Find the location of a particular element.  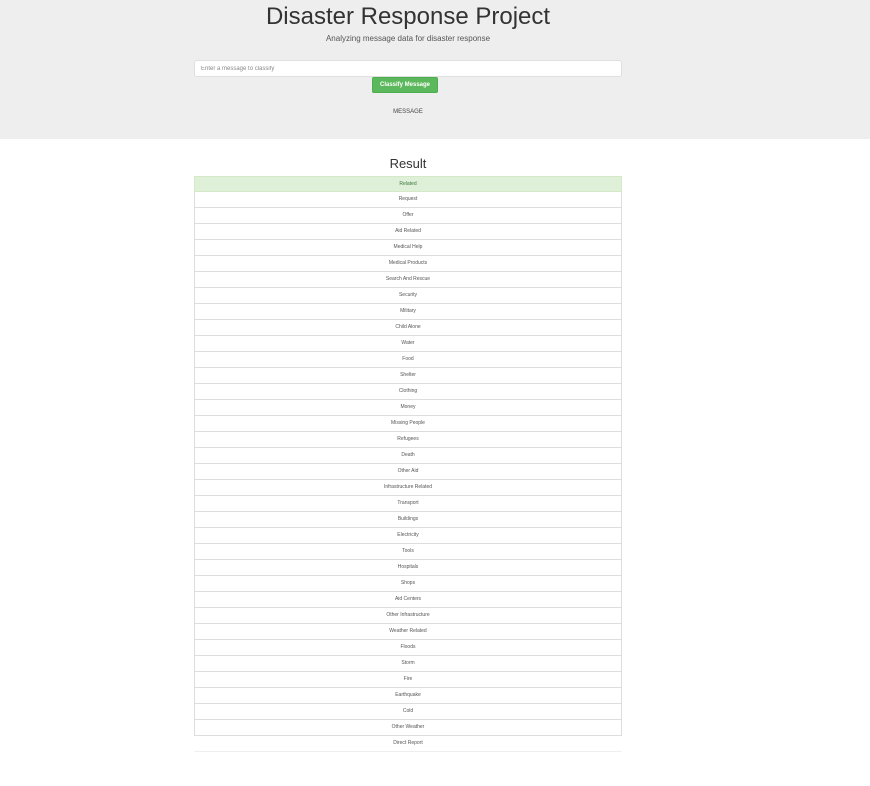

result-category-item: Refugees is located at coordinates (408, 440).